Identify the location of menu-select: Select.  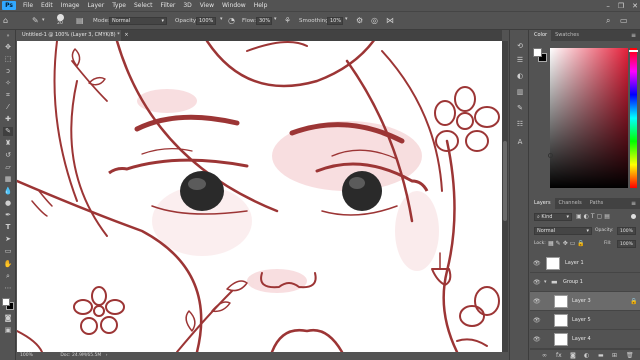
(143, 5).